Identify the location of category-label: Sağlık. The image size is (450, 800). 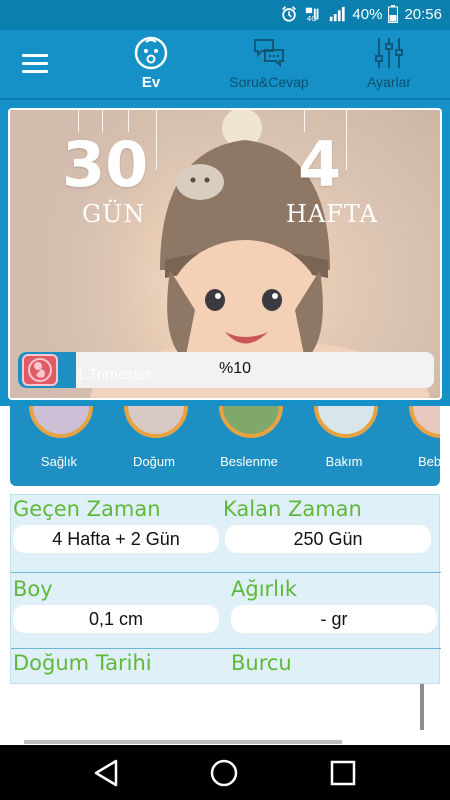
(59, 461).